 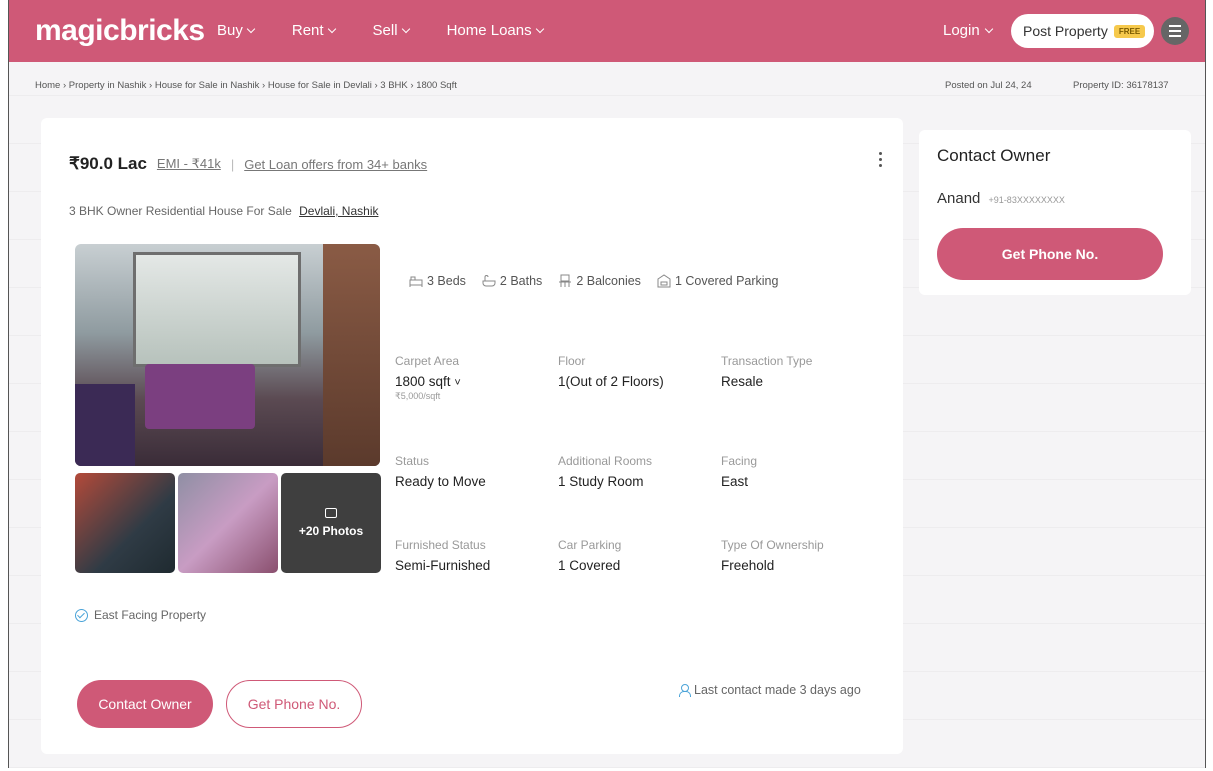 What do you see at coordinates (475, 381) in the screenshot?
I see `fact-value: 1800 sqft ˅` at bounding box center [475, 381].